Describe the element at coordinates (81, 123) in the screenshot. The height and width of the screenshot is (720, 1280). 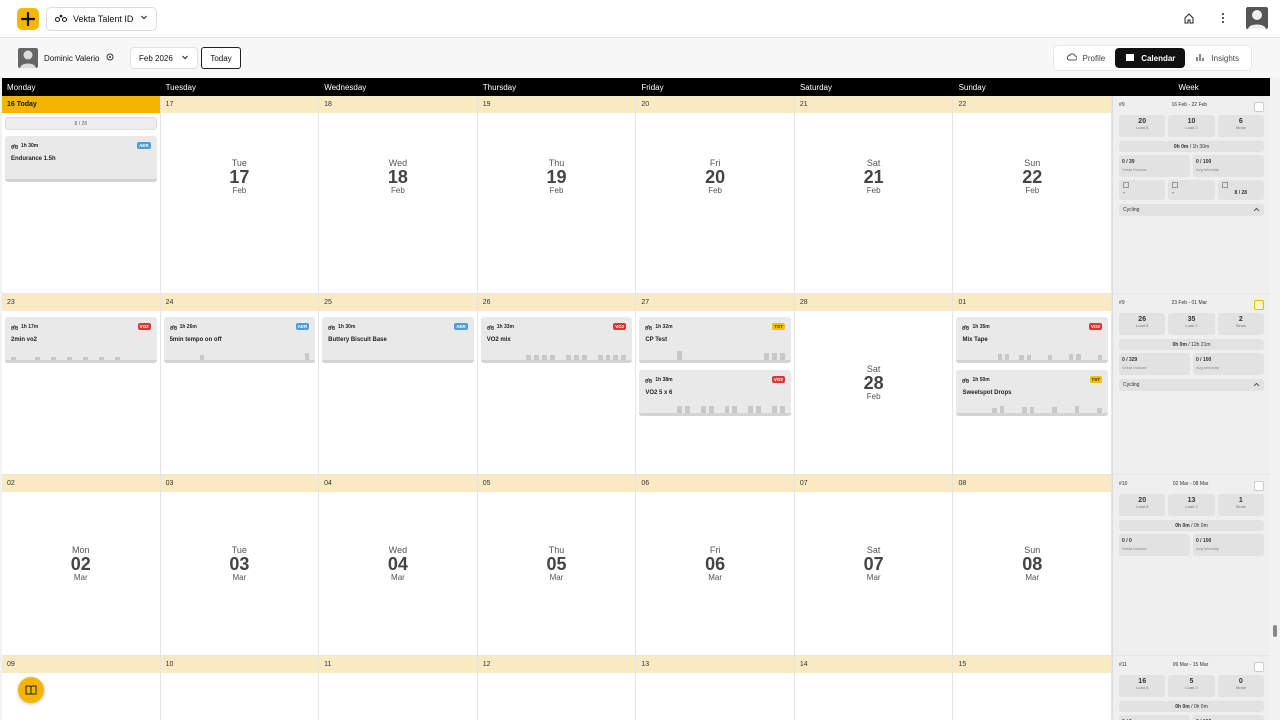
I see `weekly-target-pill: 8 / 28` at that location.